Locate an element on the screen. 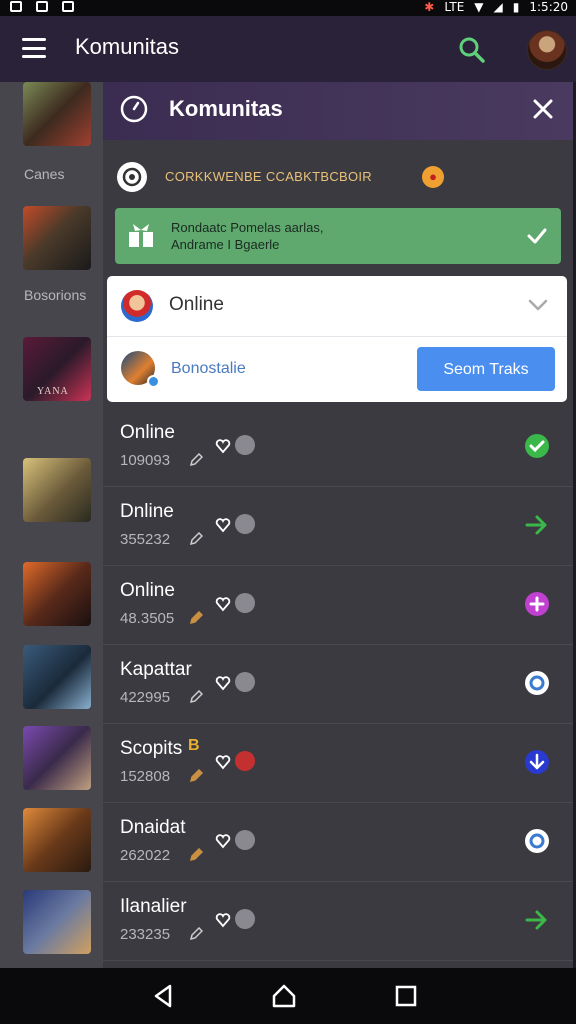  item-name: Dnaidat is located at coordinates (153, 827).